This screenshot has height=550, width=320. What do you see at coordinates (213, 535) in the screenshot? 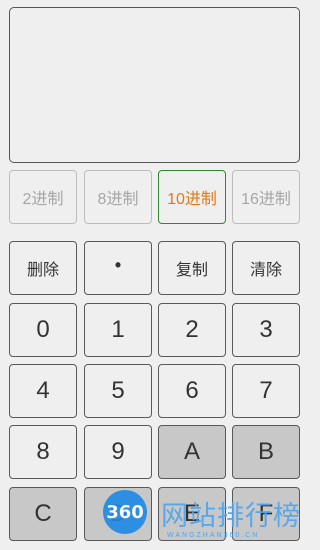
I see `watermark-subtext: WANGZHAN360.CN` at bounding box center [213, 535].